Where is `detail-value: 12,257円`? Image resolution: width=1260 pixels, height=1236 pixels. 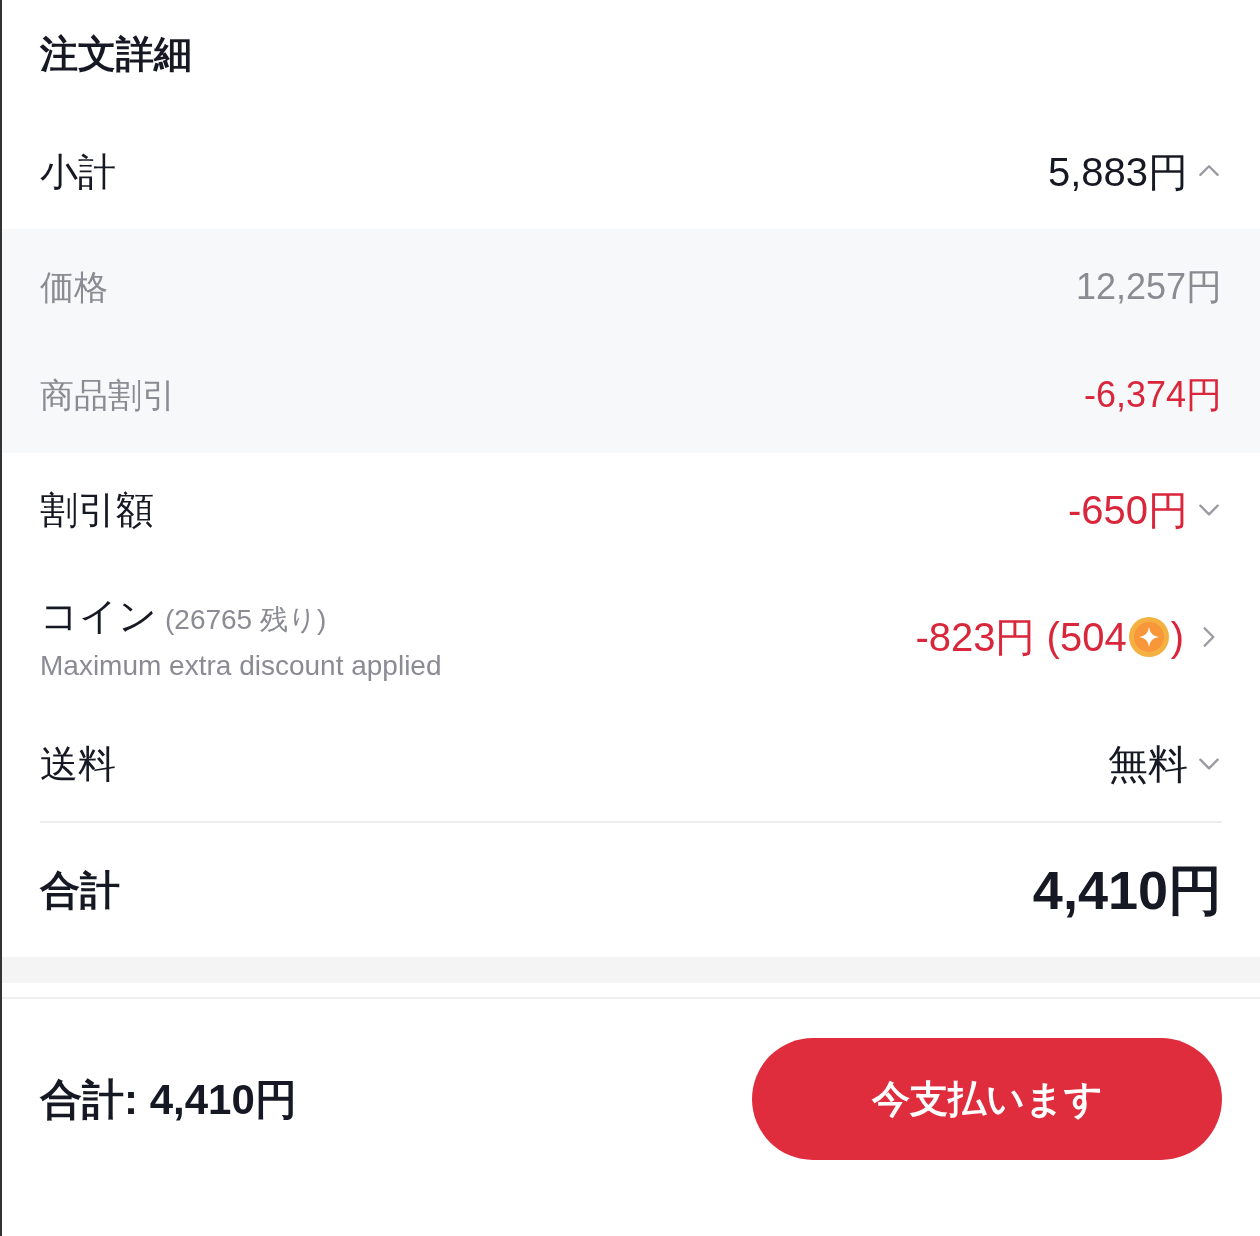
detail-value: 12,257円 is located at coordinates (1148, 287).